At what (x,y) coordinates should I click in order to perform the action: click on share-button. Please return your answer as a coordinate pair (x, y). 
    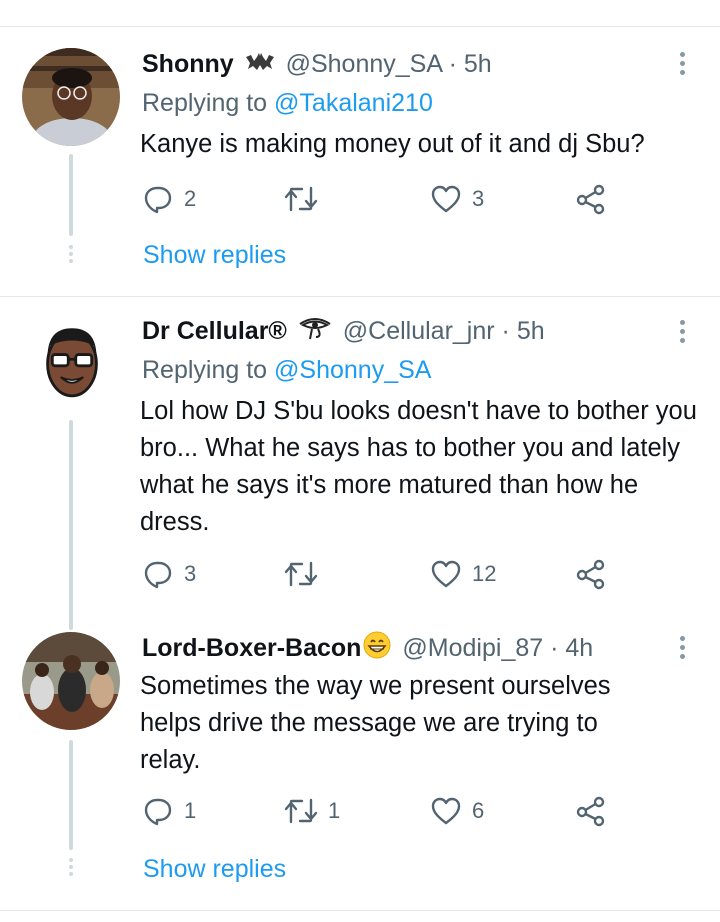
    Looking at the image, I should click on (591, 811).